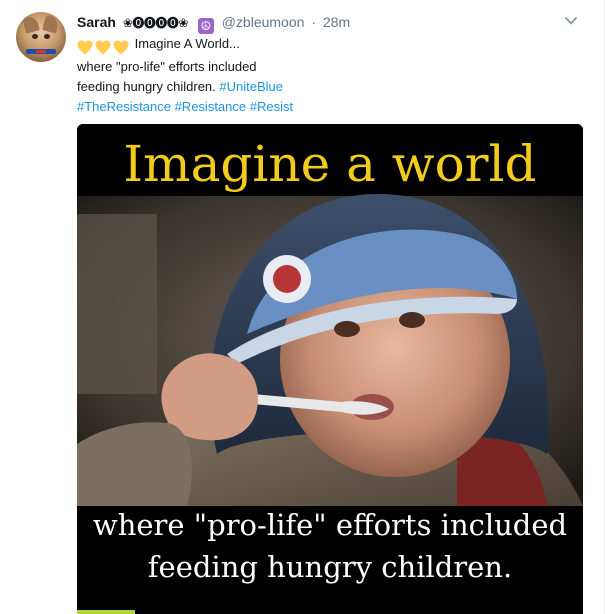  I want to click on tweet-header: Sarah ❀⓿⓿⓿⓿❀ ☮ @zbleumoon · 28m, so click(213, 23).